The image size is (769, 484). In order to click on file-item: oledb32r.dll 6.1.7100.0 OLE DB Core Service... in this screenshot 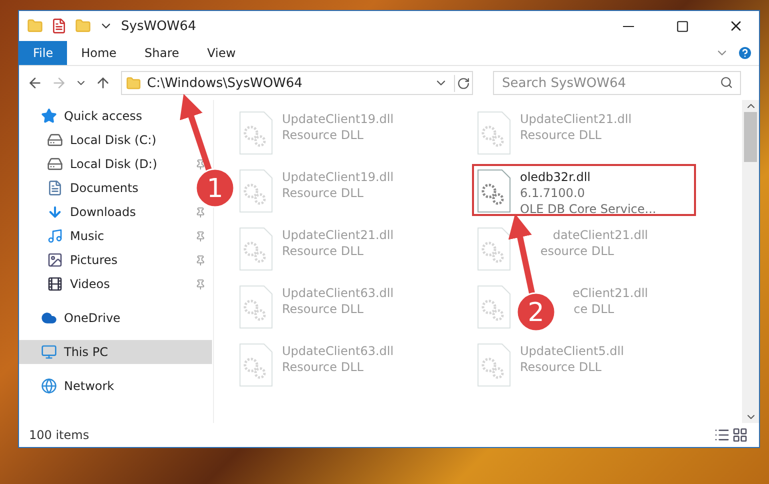, I will do `click(584, 190)`.